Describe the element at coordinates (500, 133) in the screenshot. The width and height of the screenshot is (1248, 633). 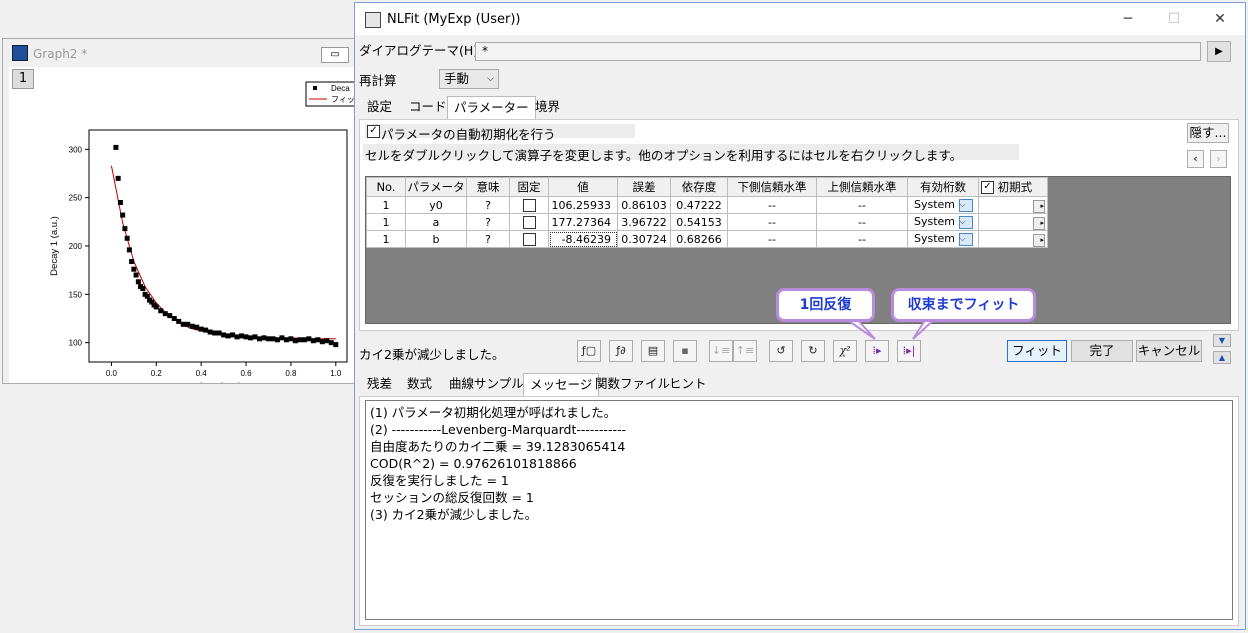
I see `auto-init-row: ✓ パラメータの自動初期化を行う` at that location.